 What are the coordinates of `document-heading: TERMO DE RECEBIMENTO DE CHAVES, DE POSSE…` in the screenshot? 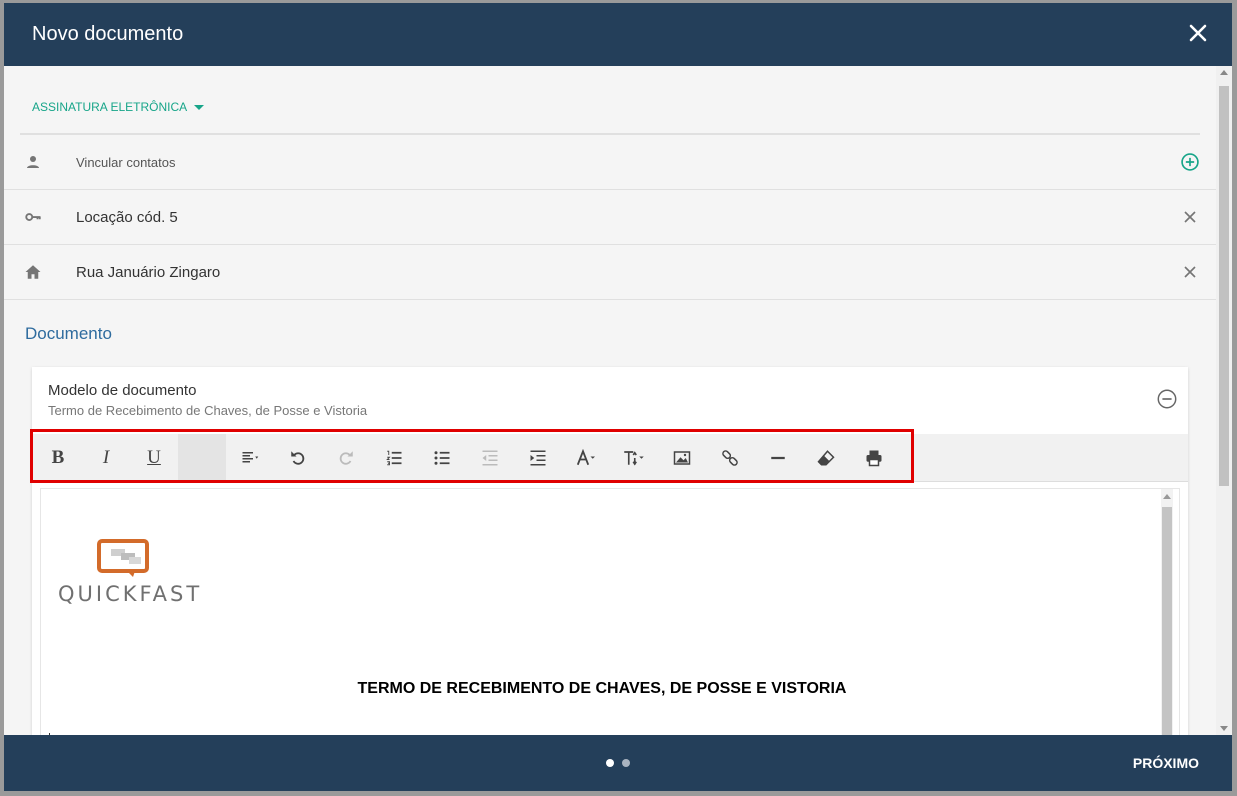 It's located at (602, 688).